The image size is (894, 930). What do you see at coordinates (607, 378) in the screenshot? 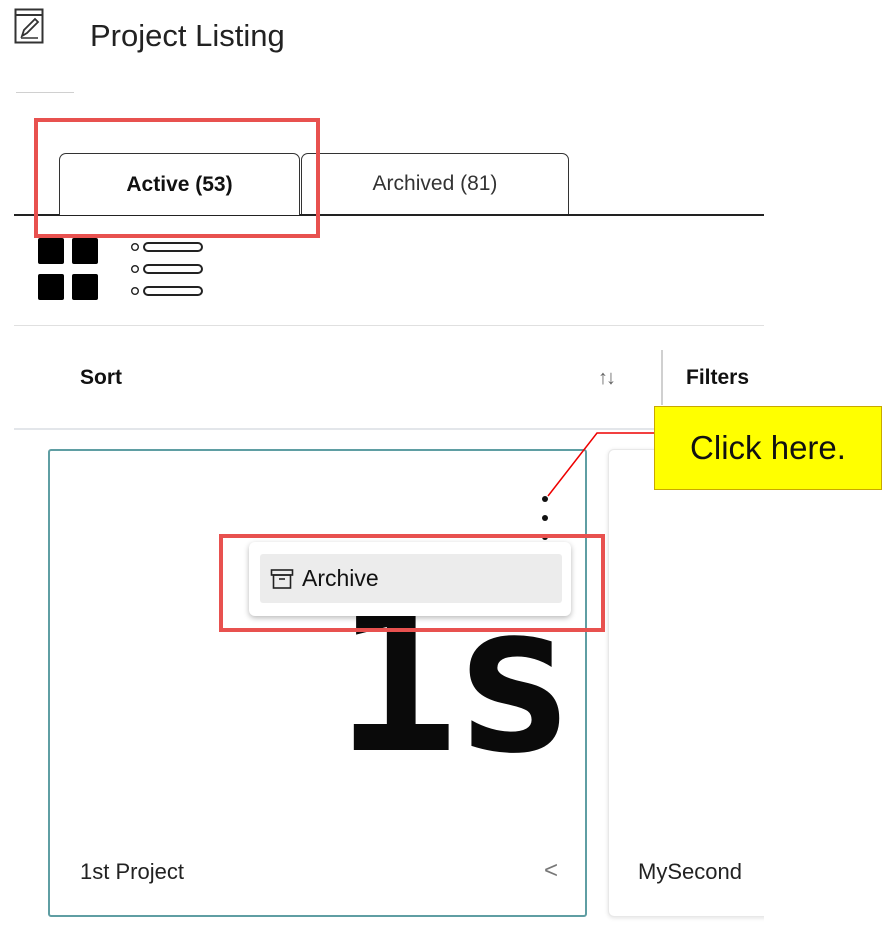
I see `sort-direction-icon: ↑↓` at bounding box center [607, 378].